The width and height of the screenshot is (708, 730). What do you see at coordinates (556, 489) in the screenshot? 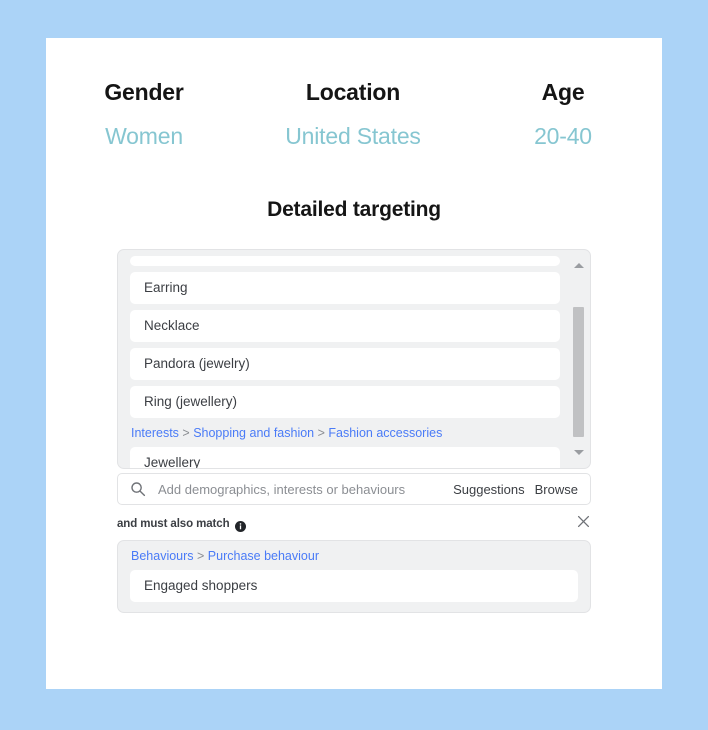
I see `browse-link: Browse` at bounding box center [556, 489].